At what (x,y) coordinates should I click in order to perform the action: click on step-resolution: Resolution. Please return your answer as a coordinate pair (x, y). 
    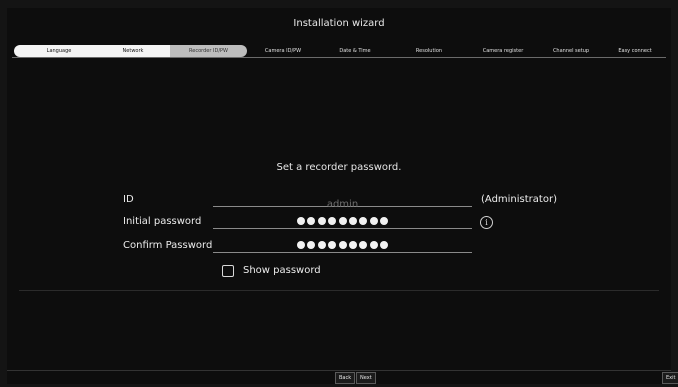
    Looking at the image, I should click on (429, 51).